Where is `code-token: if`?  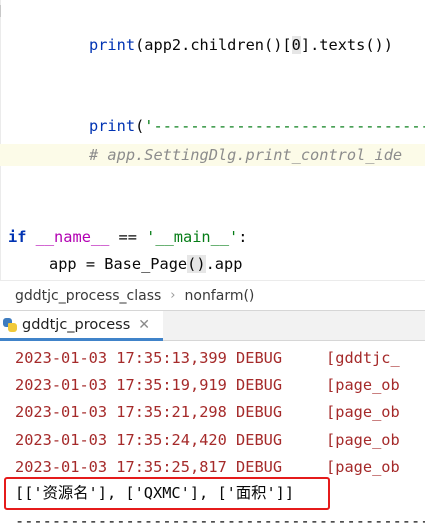
code-token: if is located at coordinates (17, 237).